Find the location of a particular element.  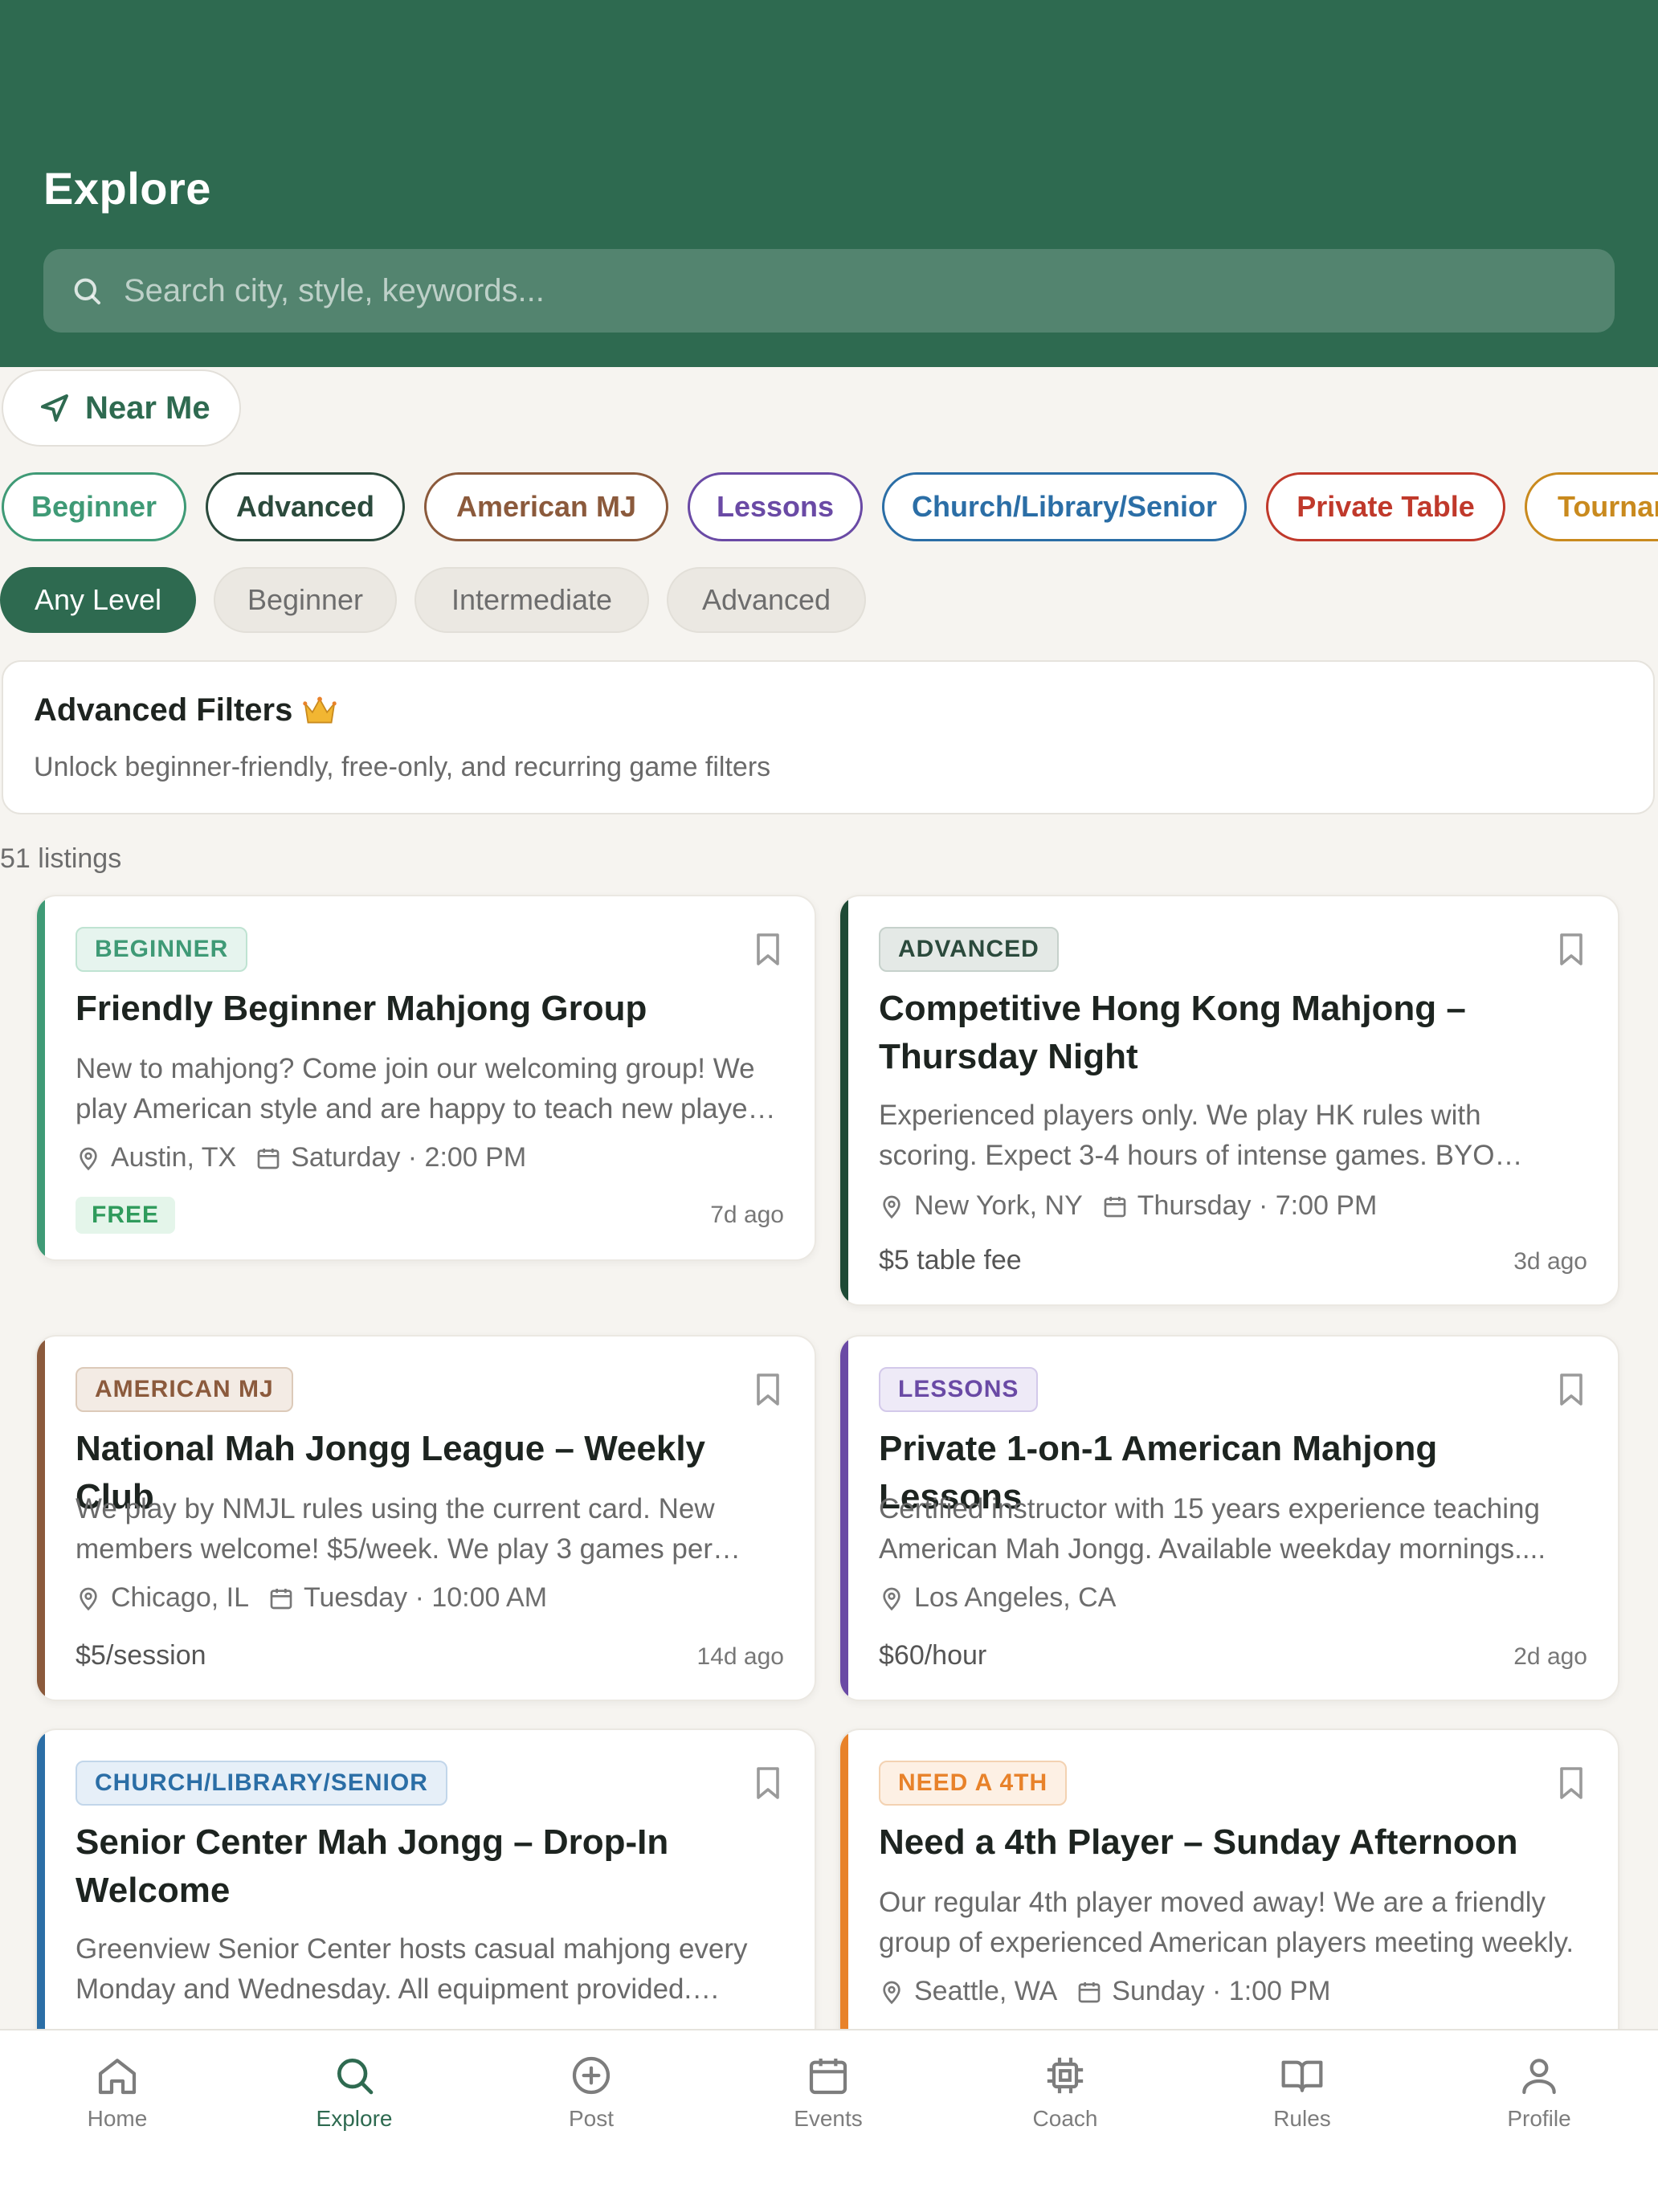

nav-explore: Explore is located at coordinates (354, 2092).